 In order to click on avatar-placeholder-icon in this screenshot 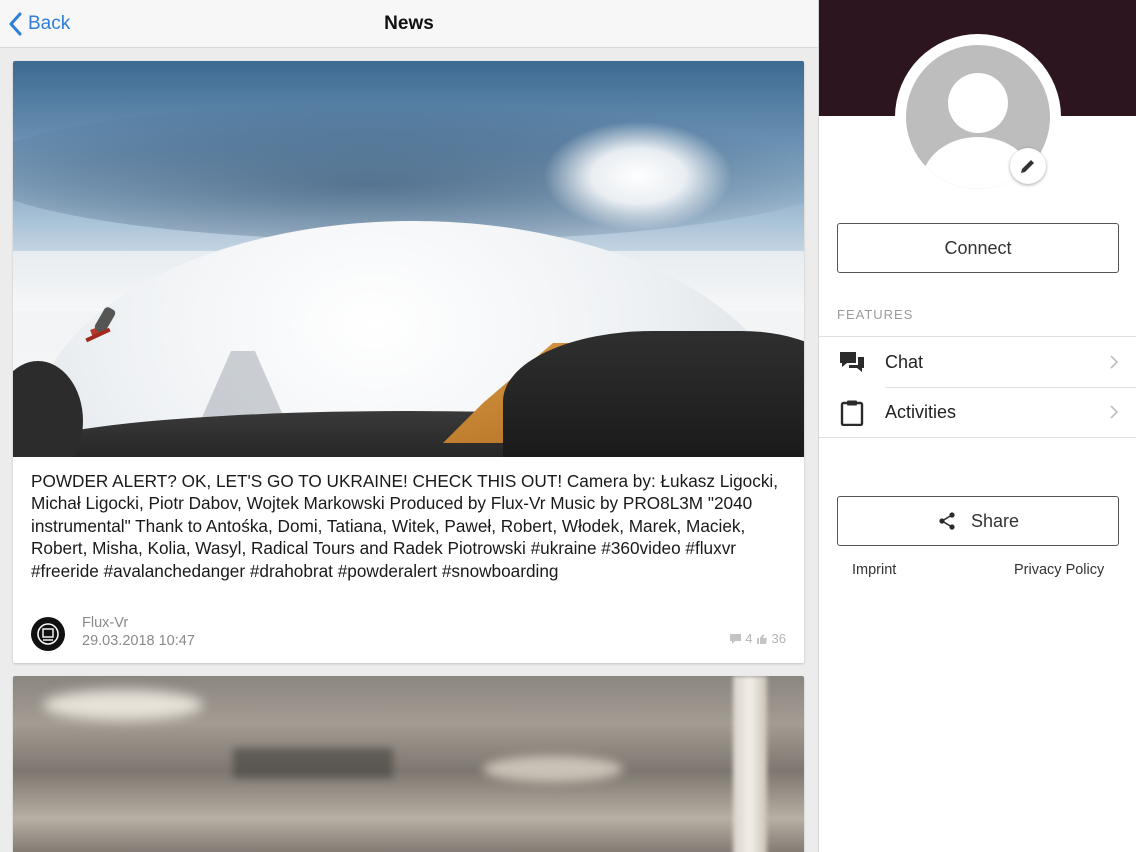, I will do `click(978, 103)`.